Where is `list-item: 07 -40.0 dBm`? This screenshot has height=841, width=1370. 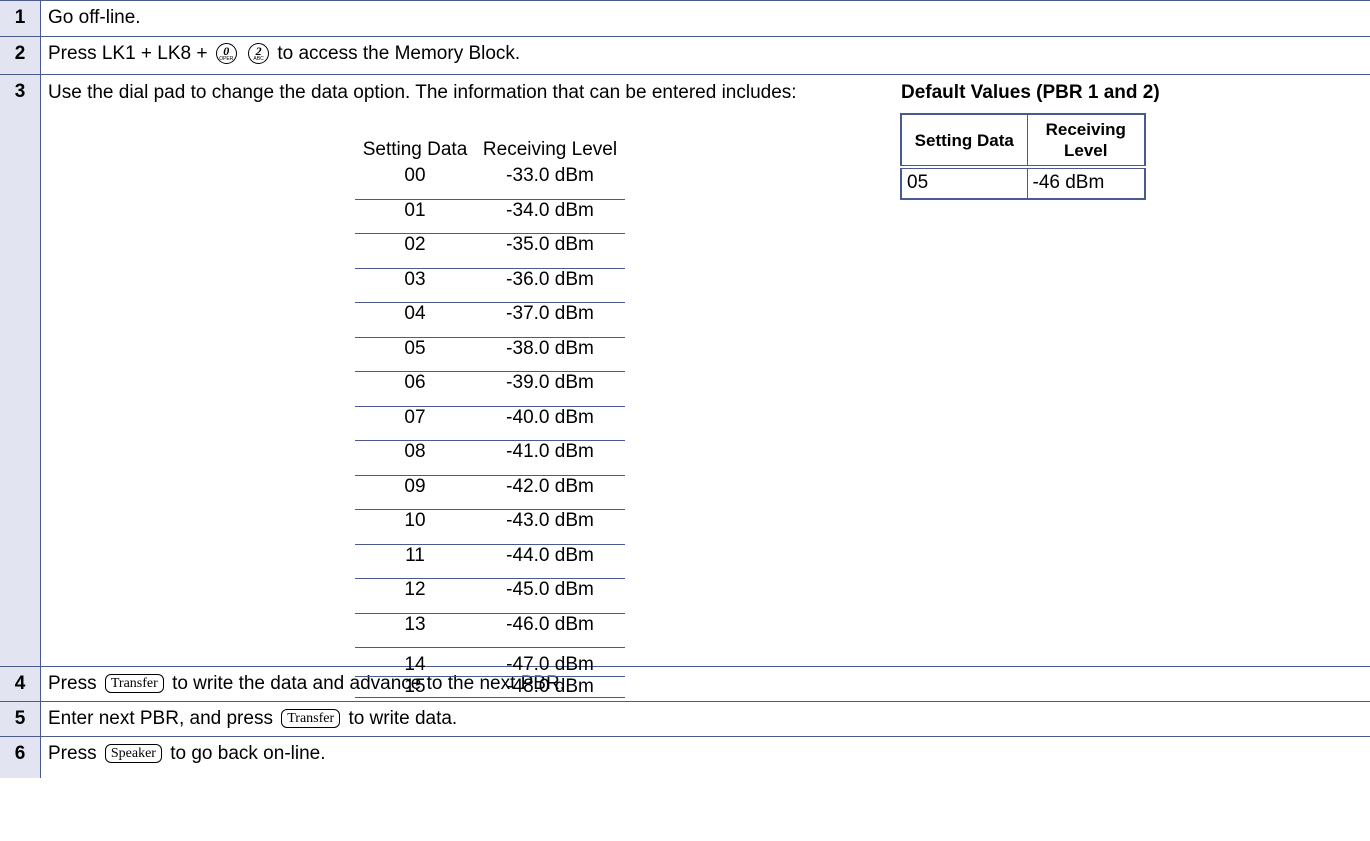
list-item: 07 -40.0 dBm is located at coordinates (490, 423).